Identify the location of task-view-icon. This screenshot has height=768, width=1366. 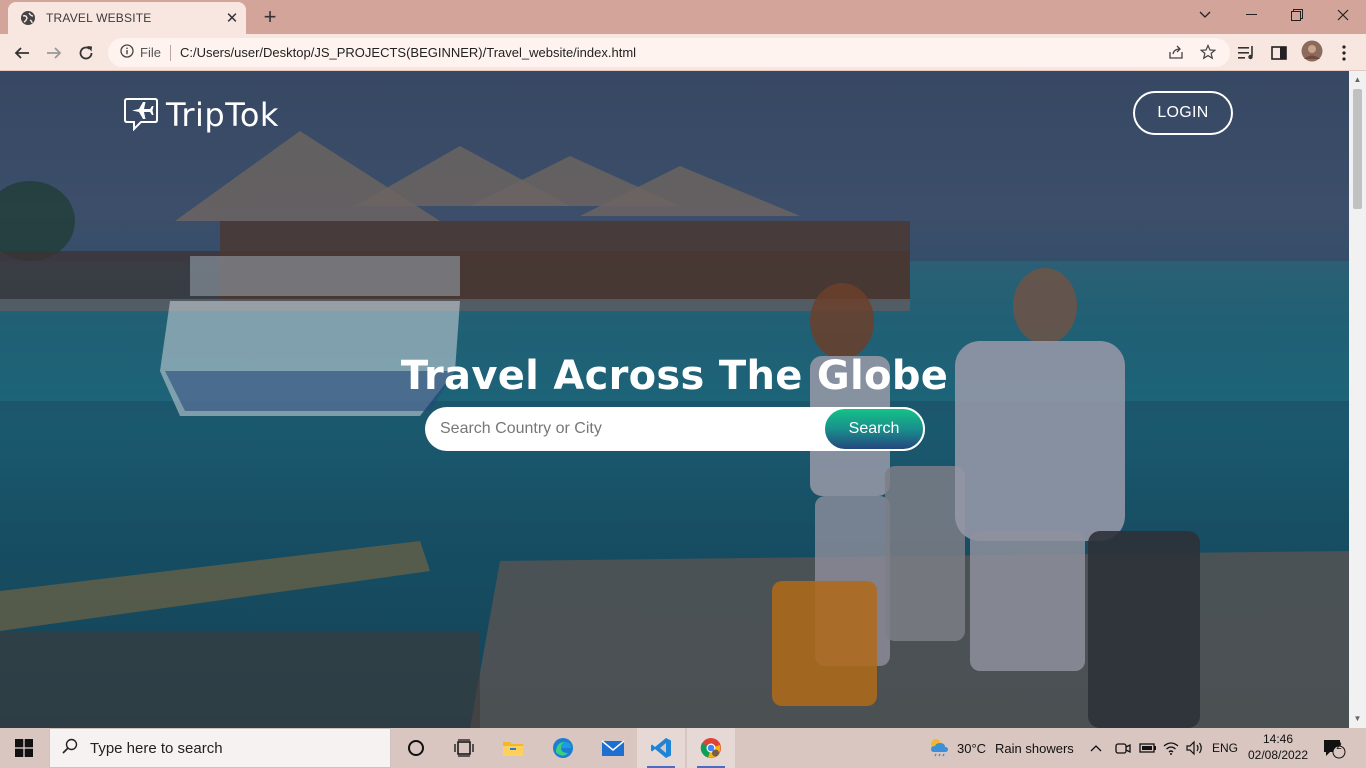
(464, 748).